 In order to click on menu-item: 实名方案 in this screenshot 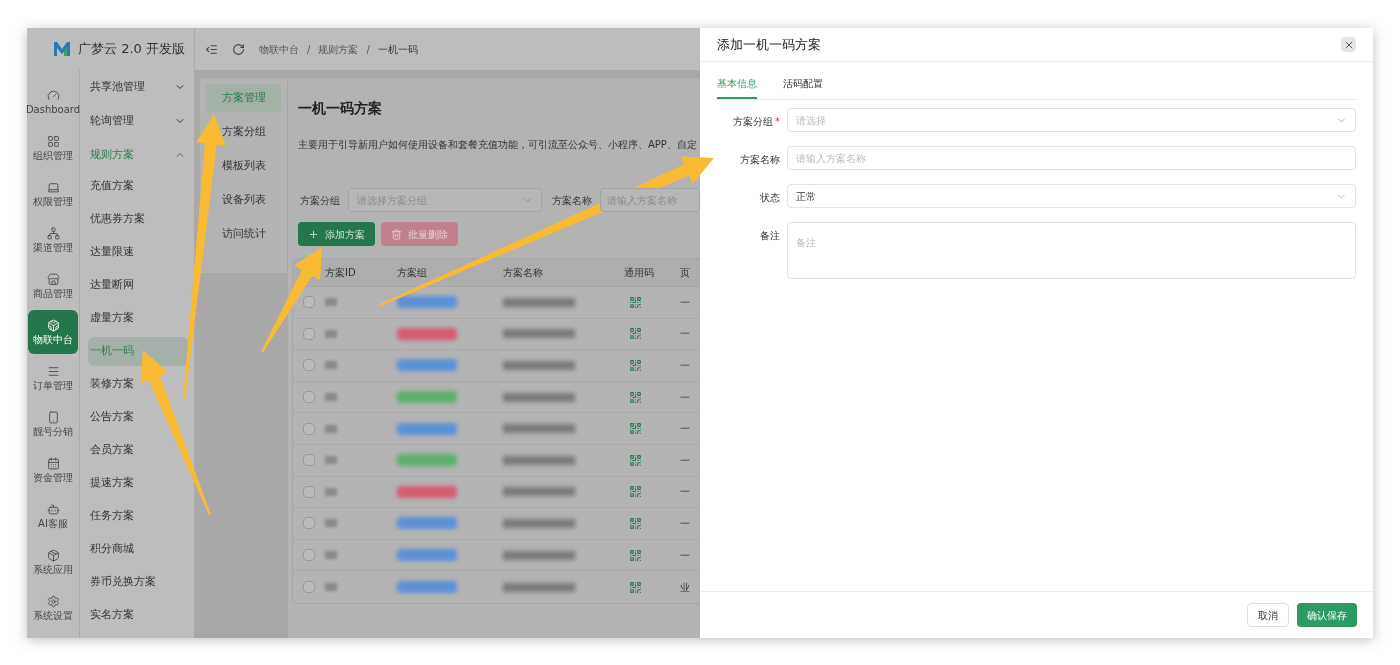, I will do `click(138, 615)`.